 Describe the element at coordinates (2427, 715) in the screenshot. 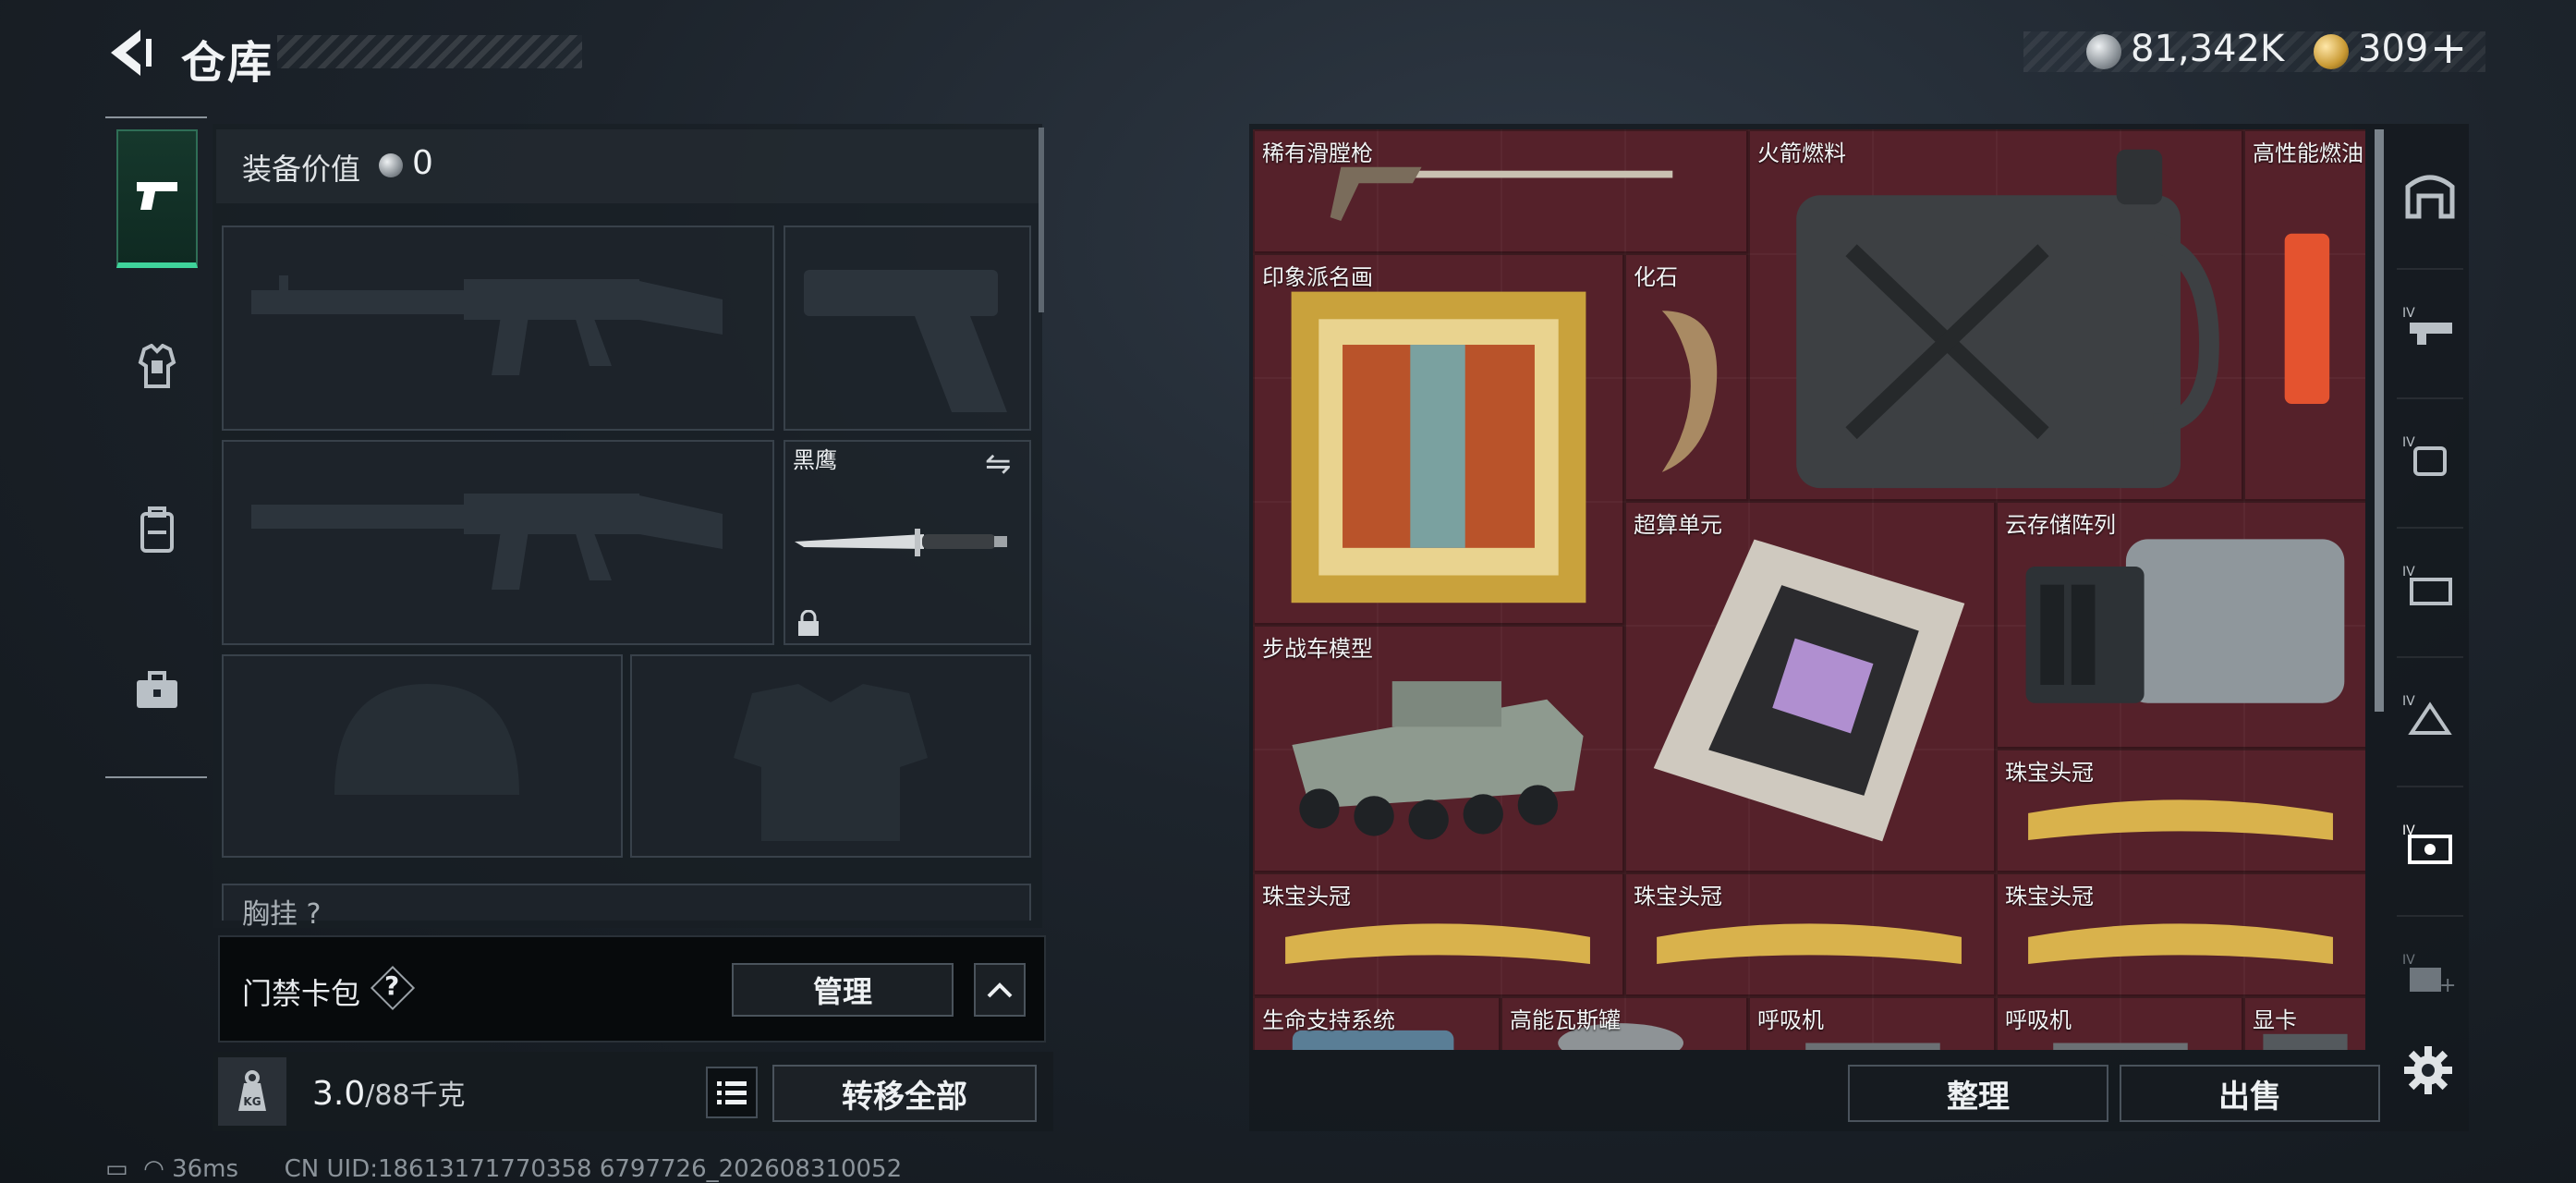

I see `stash-warning-icon: IV` at that location.